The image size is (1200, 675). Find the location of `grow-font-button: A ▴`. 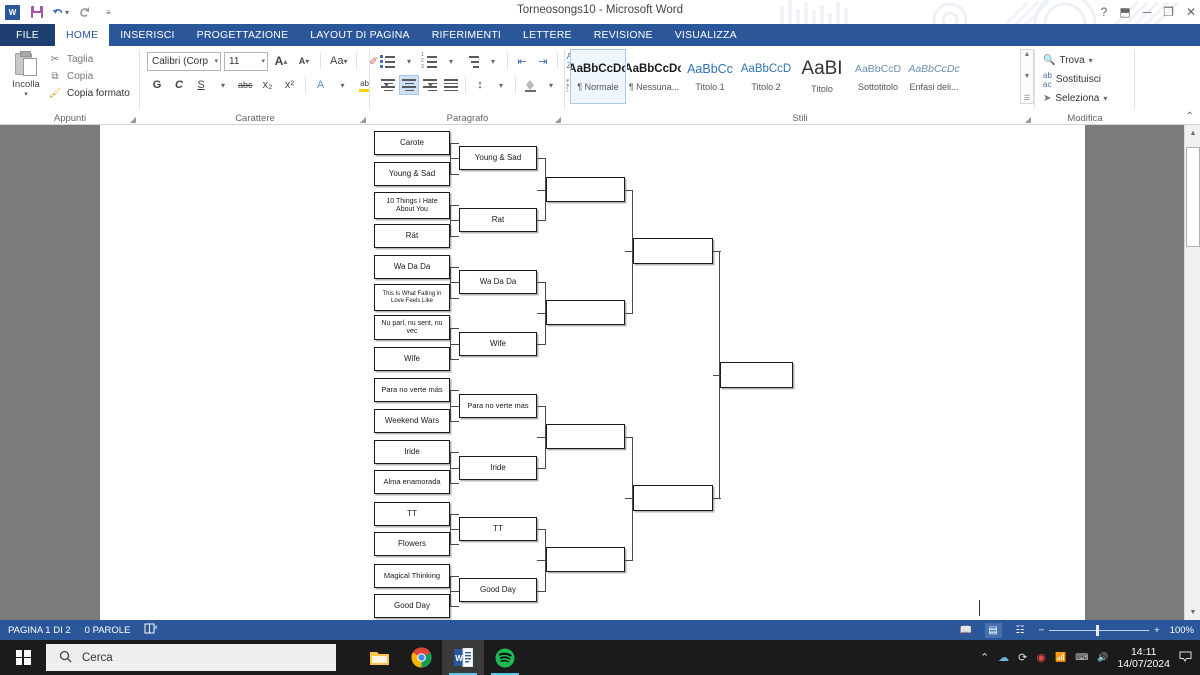

grow-font-button: A ▴ is located at coordinates (281, 61).